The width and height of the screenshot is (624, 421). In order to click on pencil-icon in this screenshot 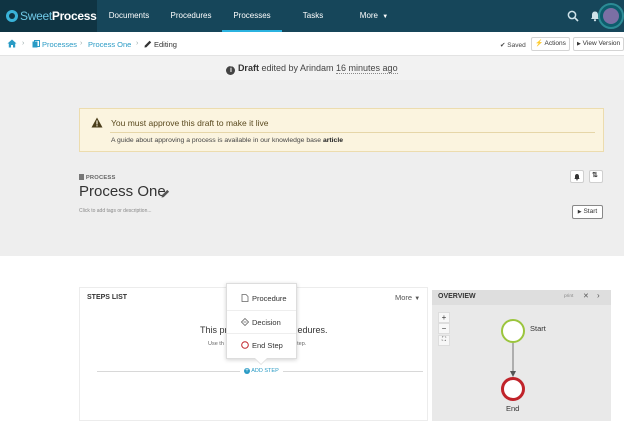, I will do `click(148, 44)`.